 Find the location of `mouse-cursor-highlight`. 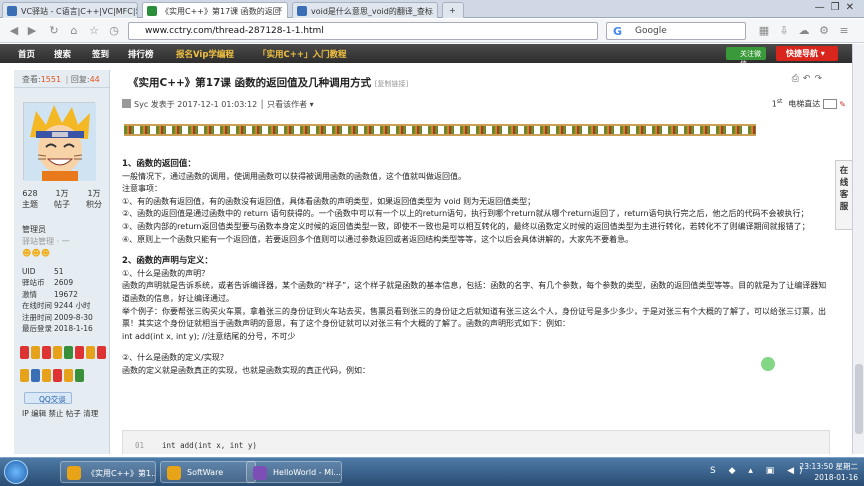

mouse-cursor-highlight is located at coordinates (768, 364).